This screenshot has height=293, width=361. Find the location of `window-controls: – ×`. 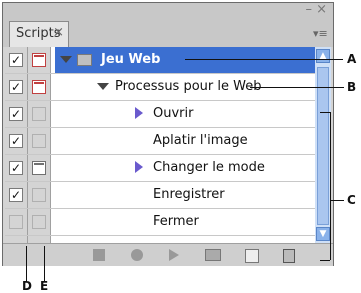

window-controls: – × is located at coordinates (316, 9).